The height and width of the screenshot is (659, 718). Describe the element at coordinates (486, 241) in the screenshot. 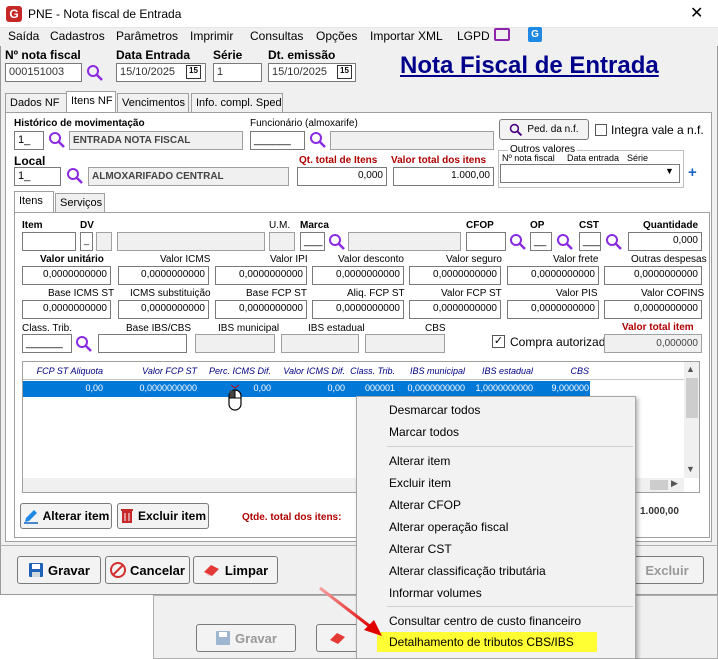

I see `cfop-field` at that location.